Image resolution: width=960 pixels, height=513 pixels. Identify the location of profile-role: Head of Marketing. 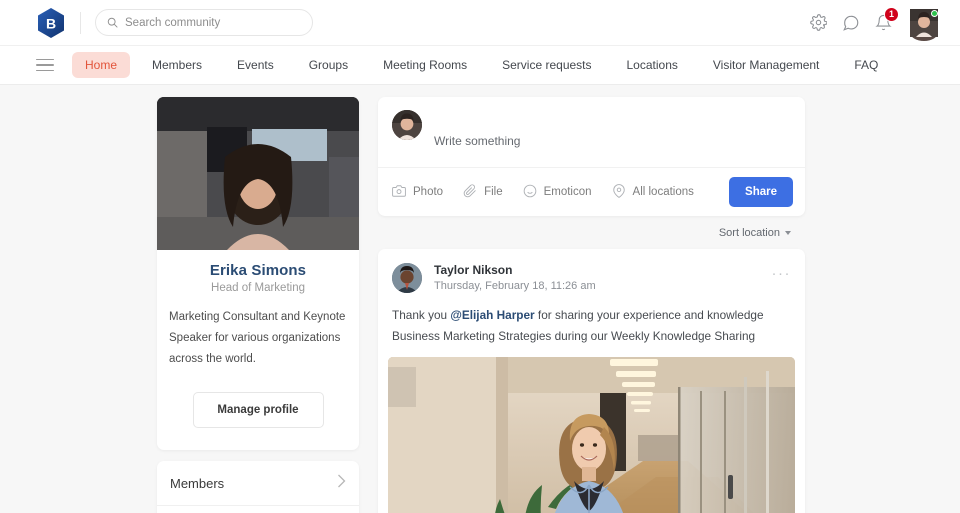
(258, 288).